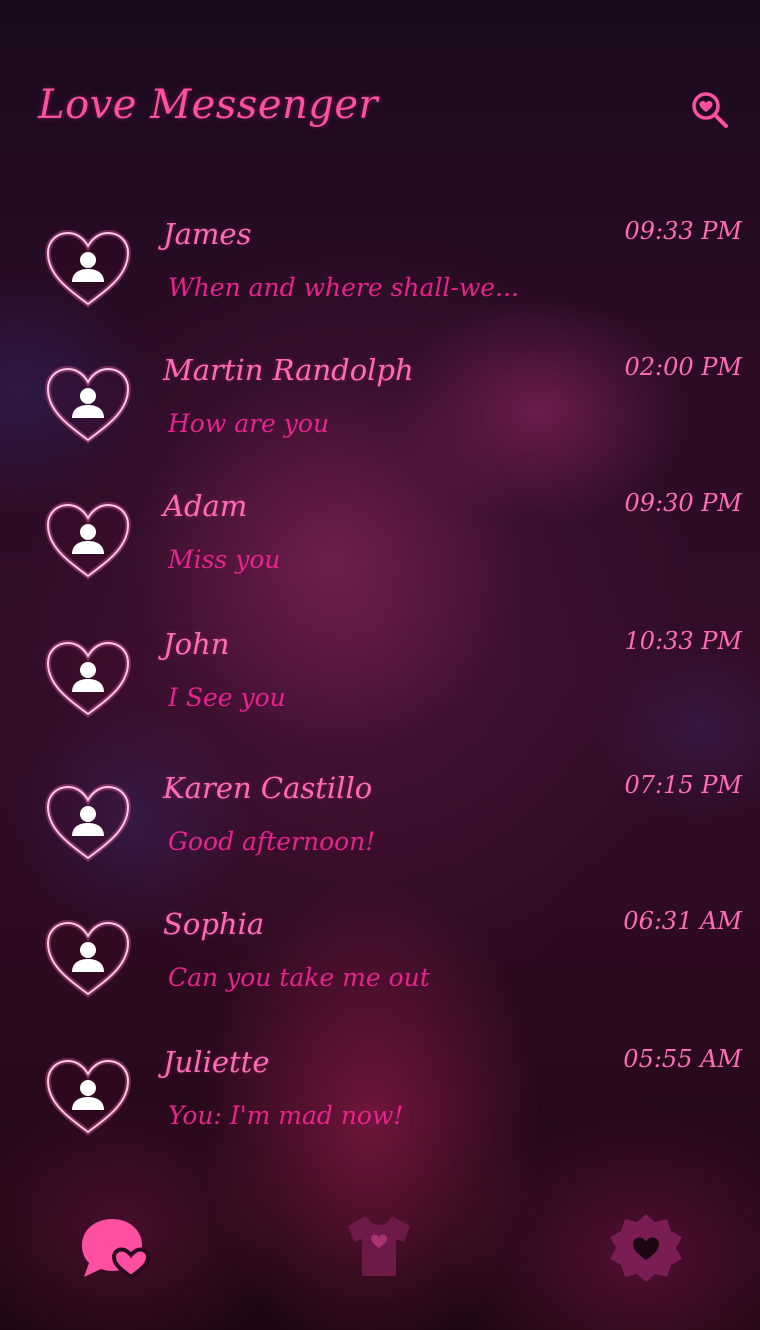 The height and width of the screenshot is (1330, 760). I want to click on contact-name: Sophia, so click(214, 924).